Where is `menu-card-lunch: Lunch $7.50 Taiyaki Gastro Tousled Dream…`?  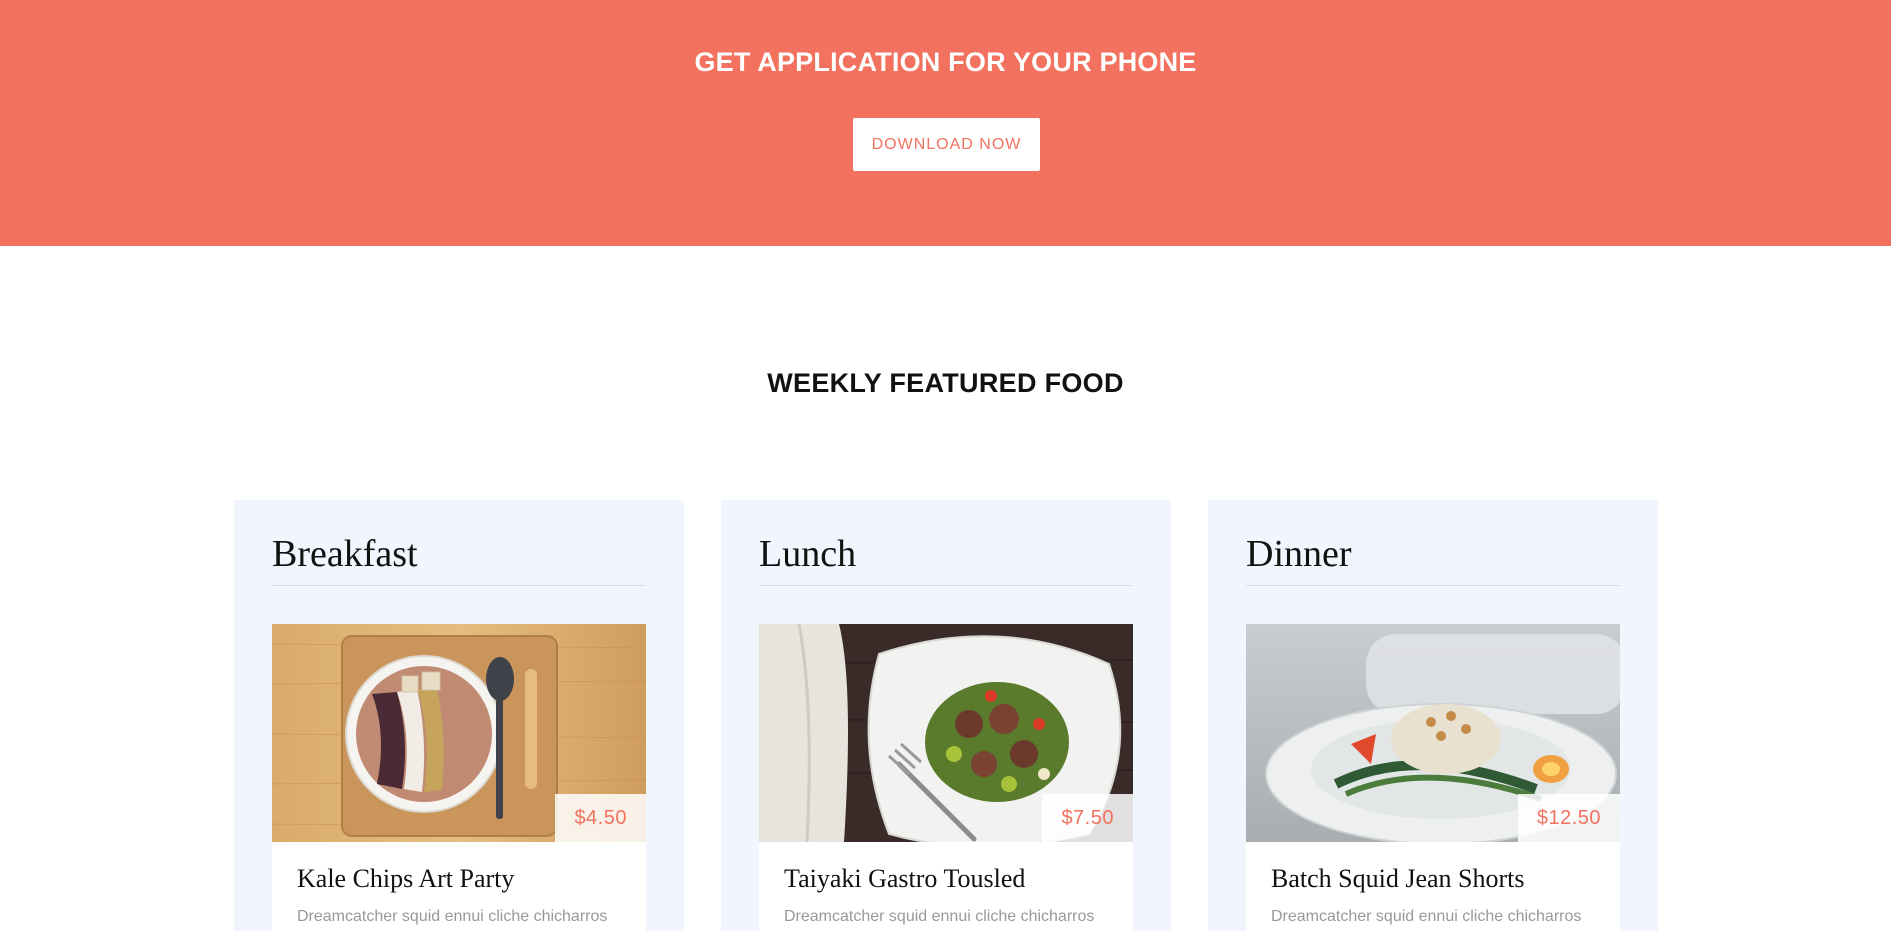
menu-card-lunch: Lunch $7.50 Taiyaki Gastro Tousled Dream… is located at coordinates (946, 715).